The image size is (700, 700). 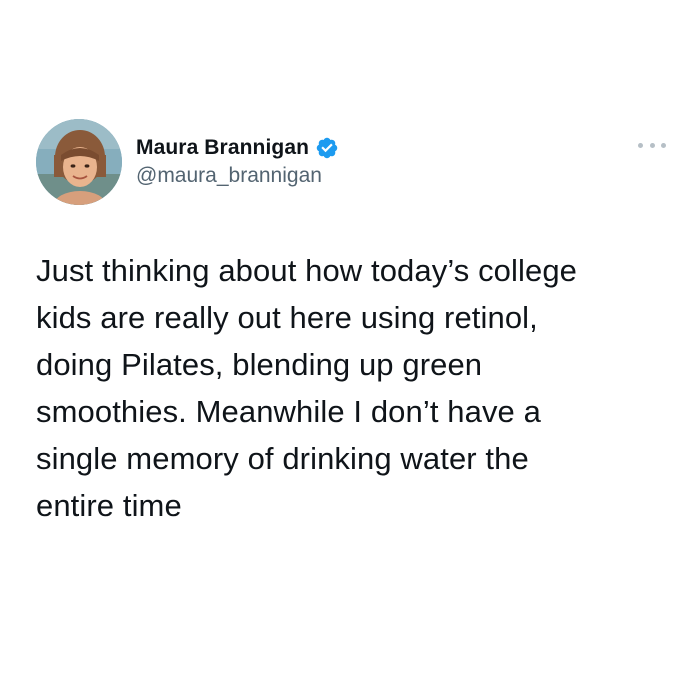 What do you see at coordinates (229, 176) in the screenshot?
I see `handle: @maura_brannigan` at bounding box center [229, 176].